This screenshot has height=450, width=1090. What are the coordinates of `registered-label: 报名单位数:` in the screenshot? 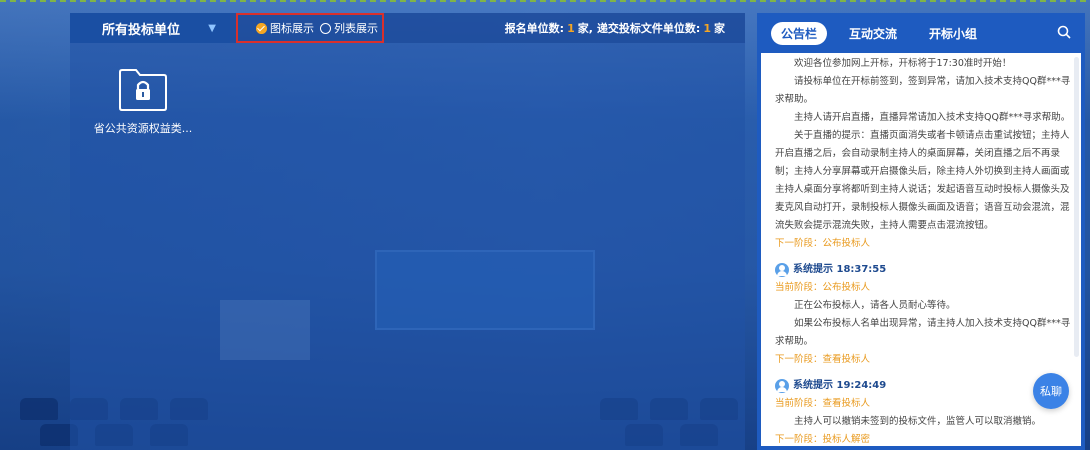 It's located at (534, 28).